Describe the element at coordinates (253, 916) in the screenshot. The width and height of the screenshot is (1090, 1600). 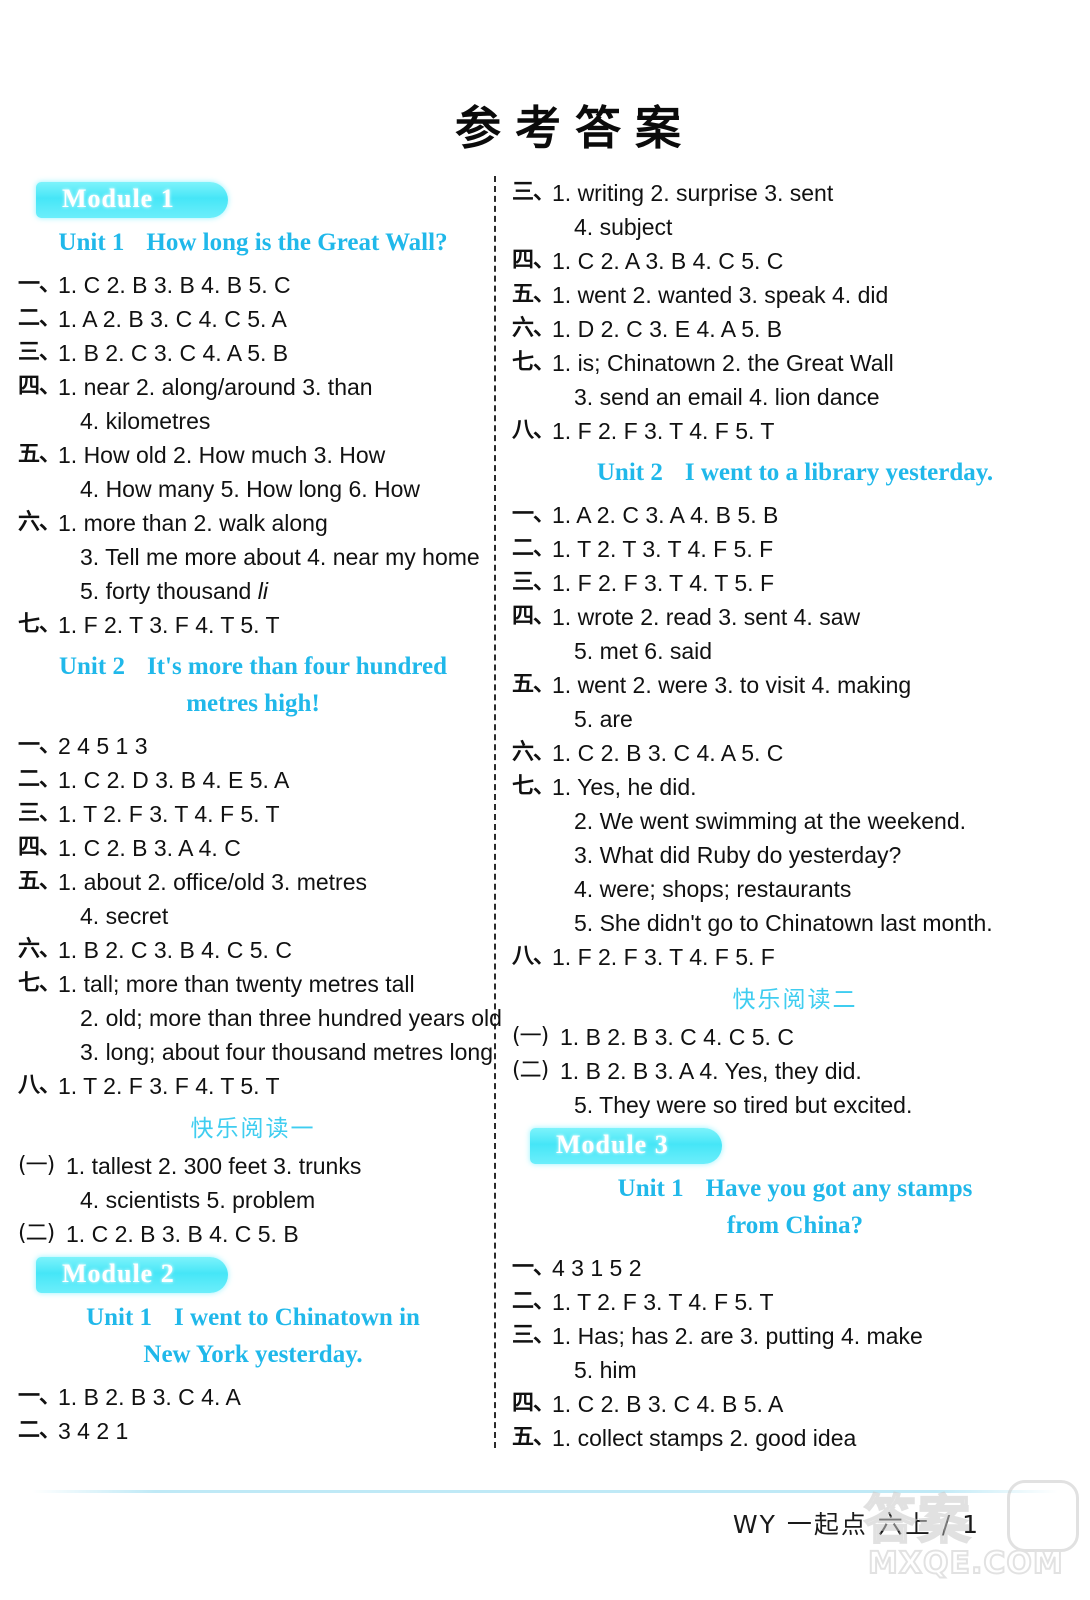
I see `answer-line: 4. secret` at that location.